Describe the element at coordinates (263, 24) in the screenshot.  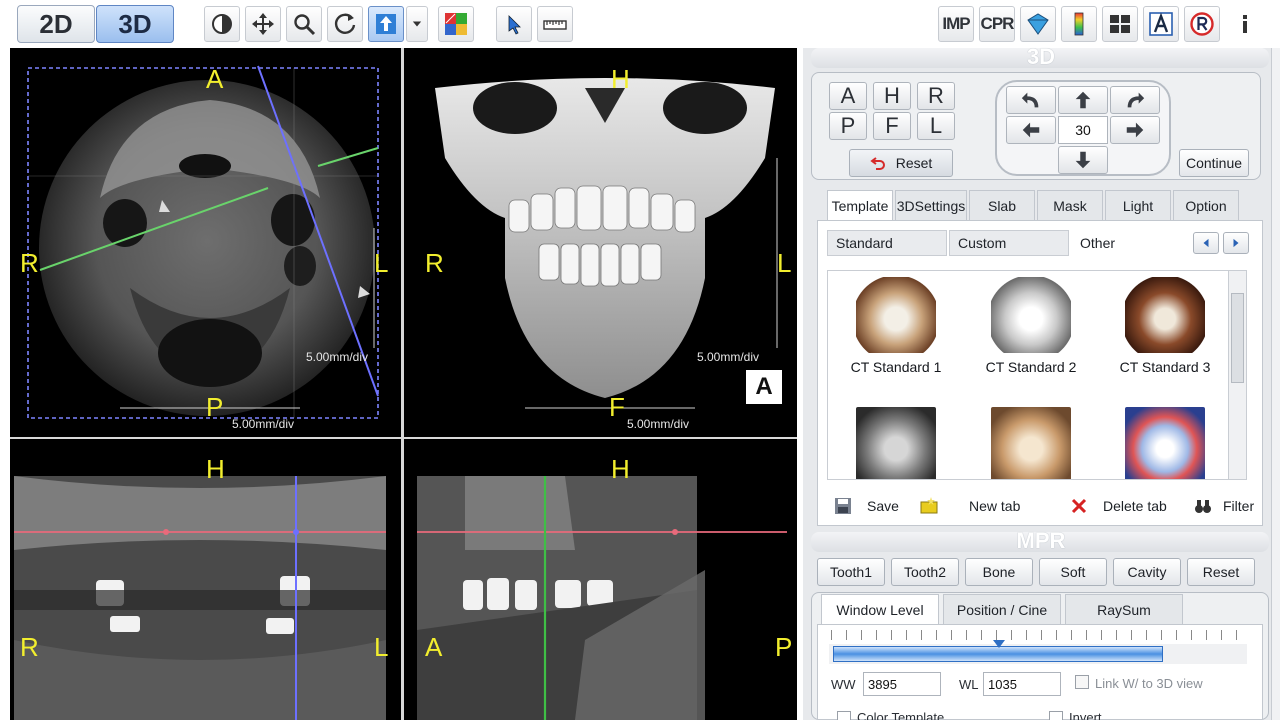
I see `pan-tool-button` at that location.